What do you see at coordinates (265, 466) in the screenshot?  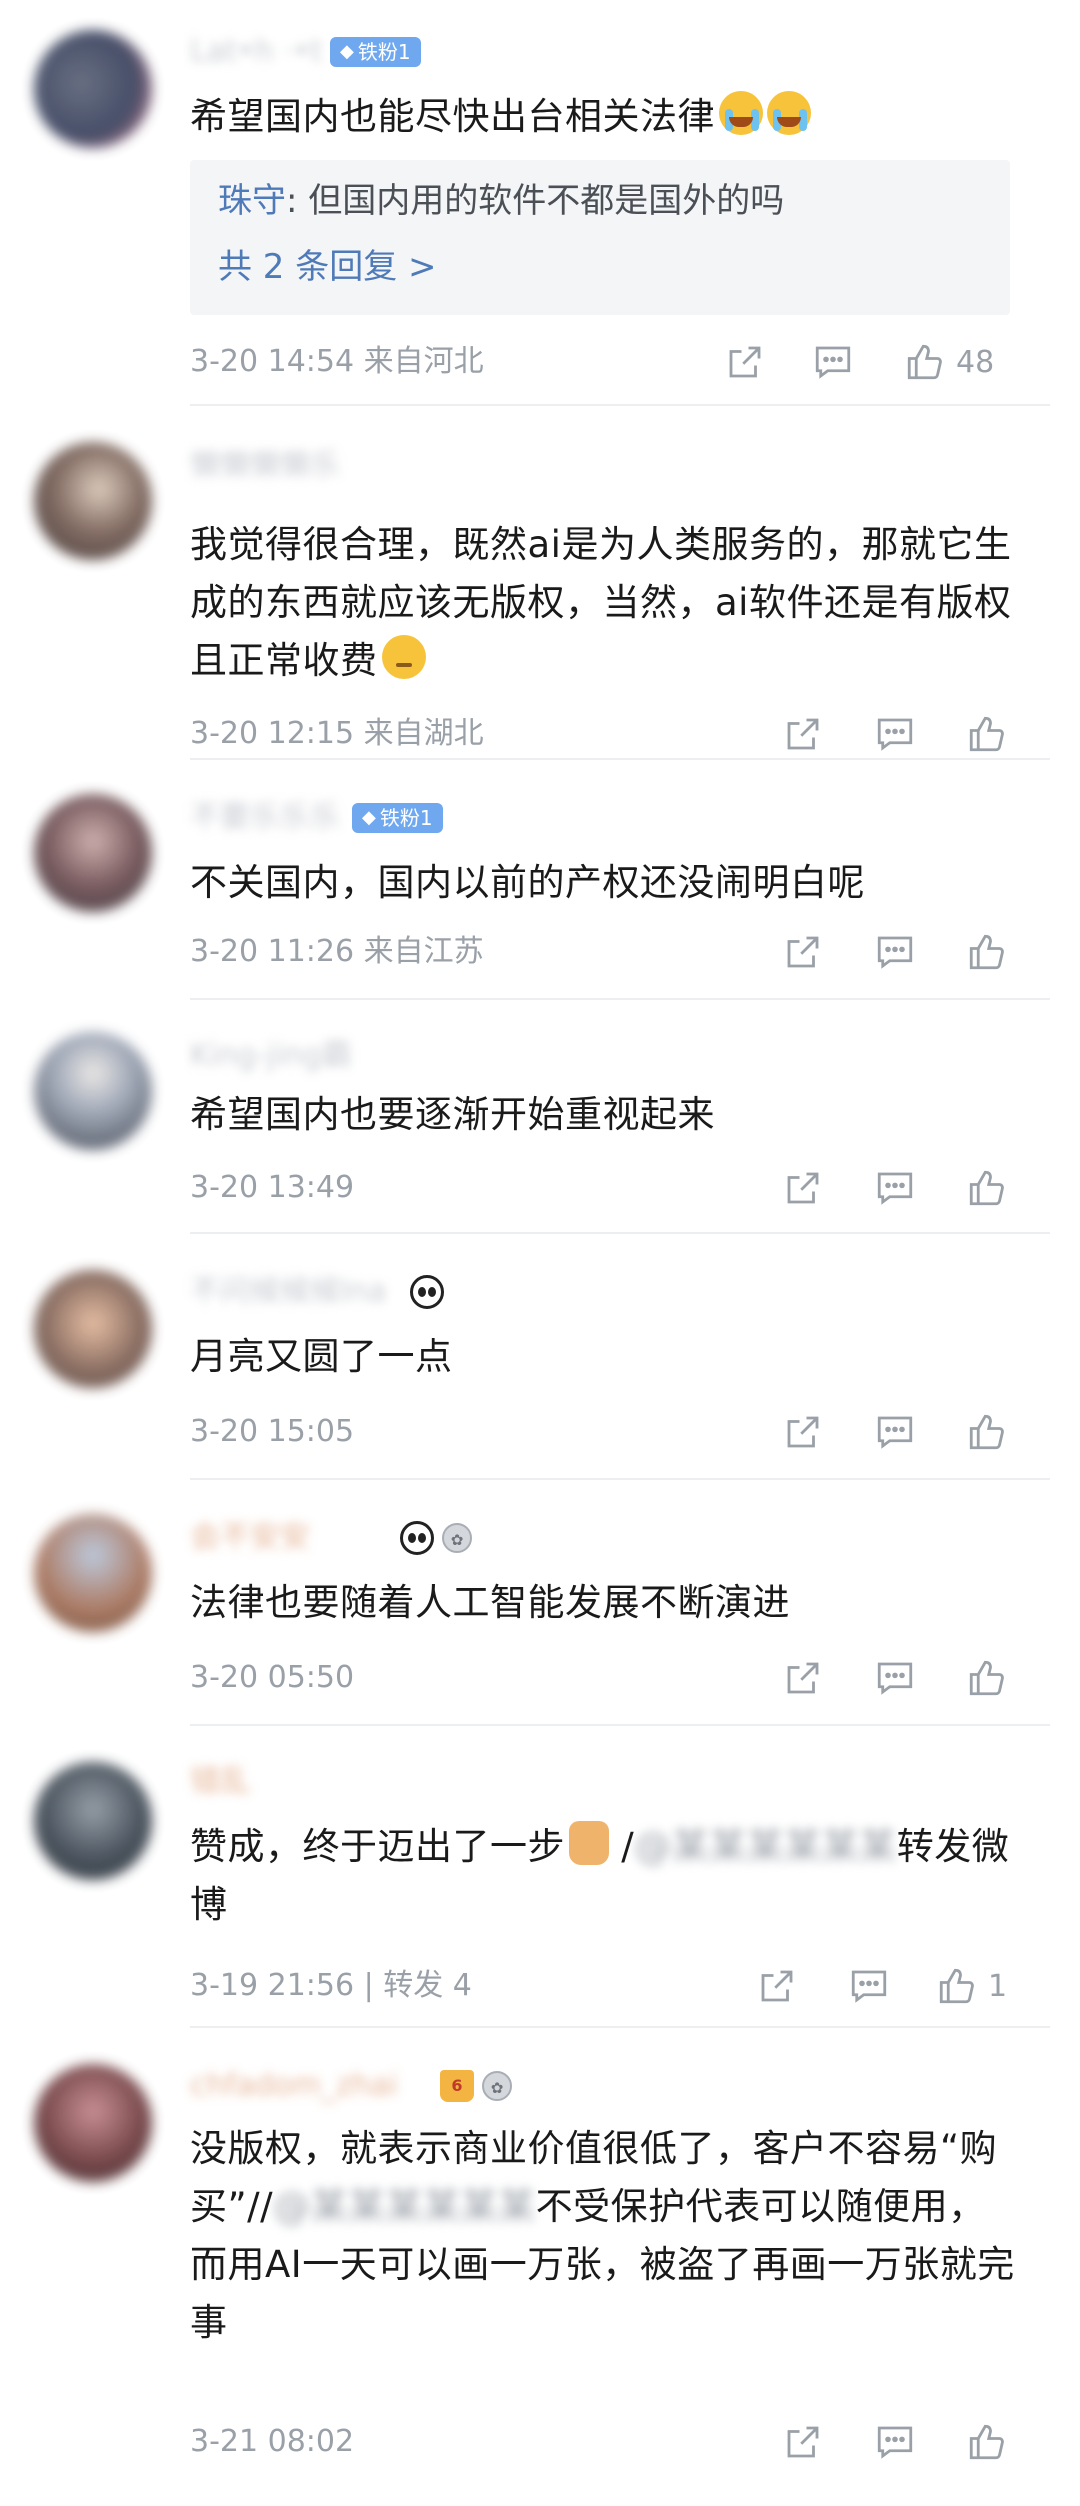 I see `username: 懒懒懒懒乐` at bounding box center [265, 466].